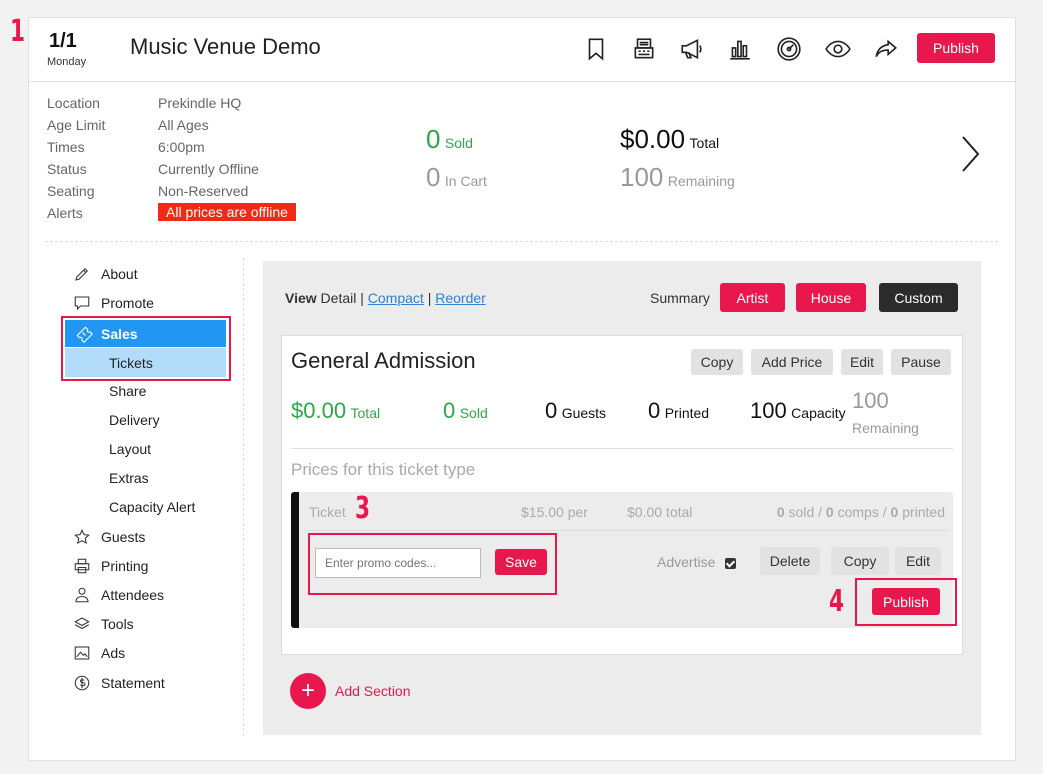 The image size is (1043, 774). I want to click on view-compact-link: Compact, so click(396, 298).